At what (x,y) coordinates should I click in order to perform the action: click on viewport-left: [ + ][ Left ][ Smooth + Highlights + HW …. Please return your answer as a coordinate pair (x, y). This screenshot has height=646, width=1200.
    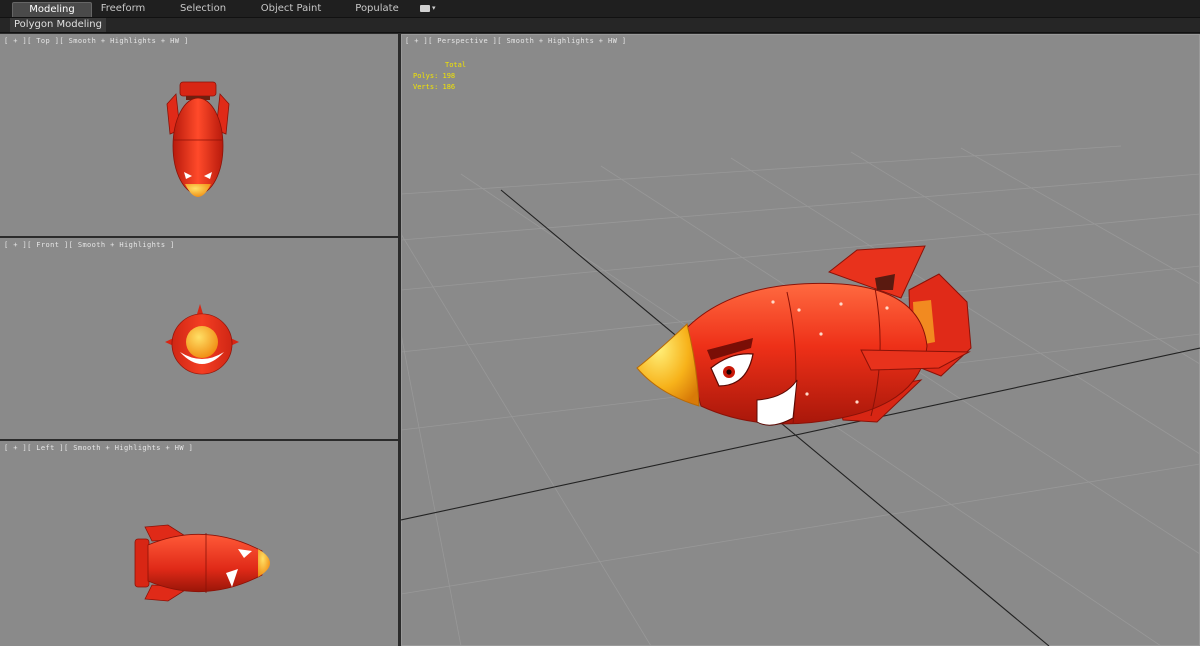
    Looking at the image, I should click on (199, 543).